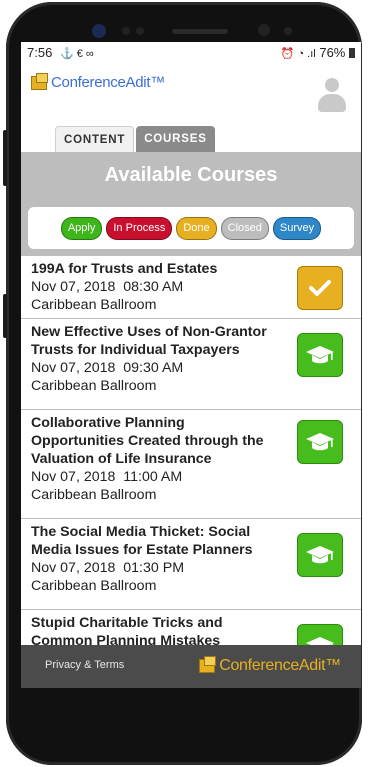  What do you see at coordinates (5, 158) in the screenshot?
I see `volume-button` at bounding box center [5, 158].